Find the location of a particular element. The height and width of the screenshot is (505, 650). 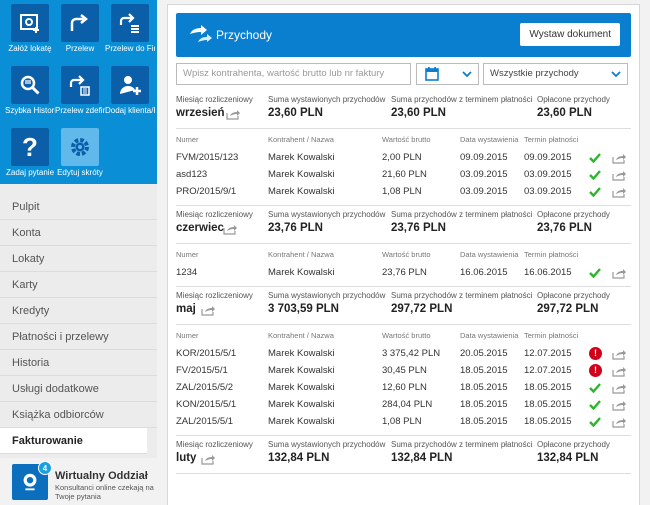

tile-defined-transfer: Przelew zdefiniowany is located at coordinates (80, 95).